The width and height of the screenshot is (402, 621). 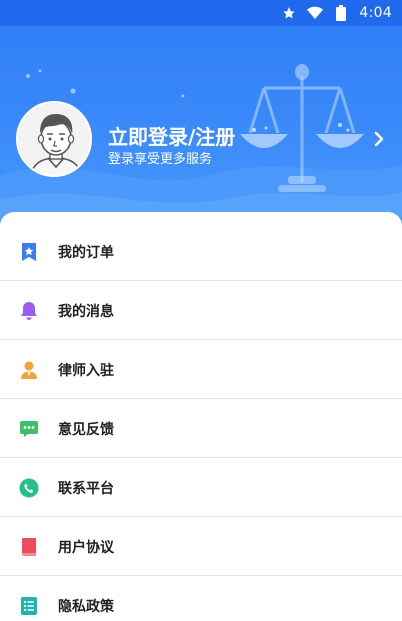 I want to click on list-icon, so click(x=29, y=606).